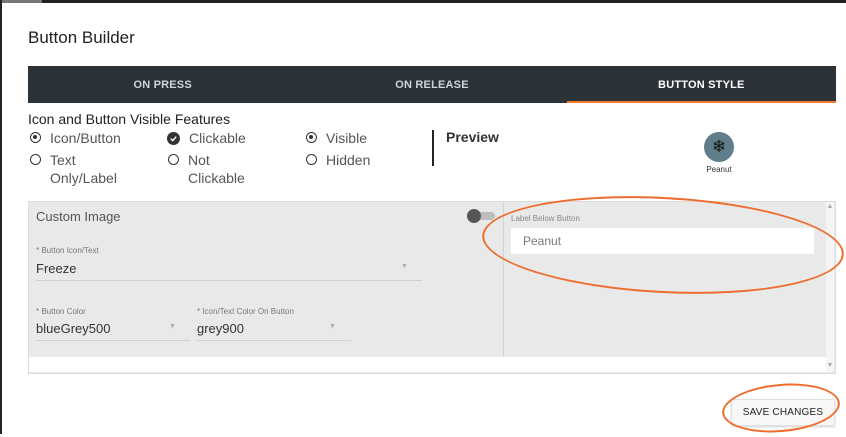  Describe the element at coordinates (545, 218) in the screenshot. I see `label-below-button-label: Label Below Button` at that location.